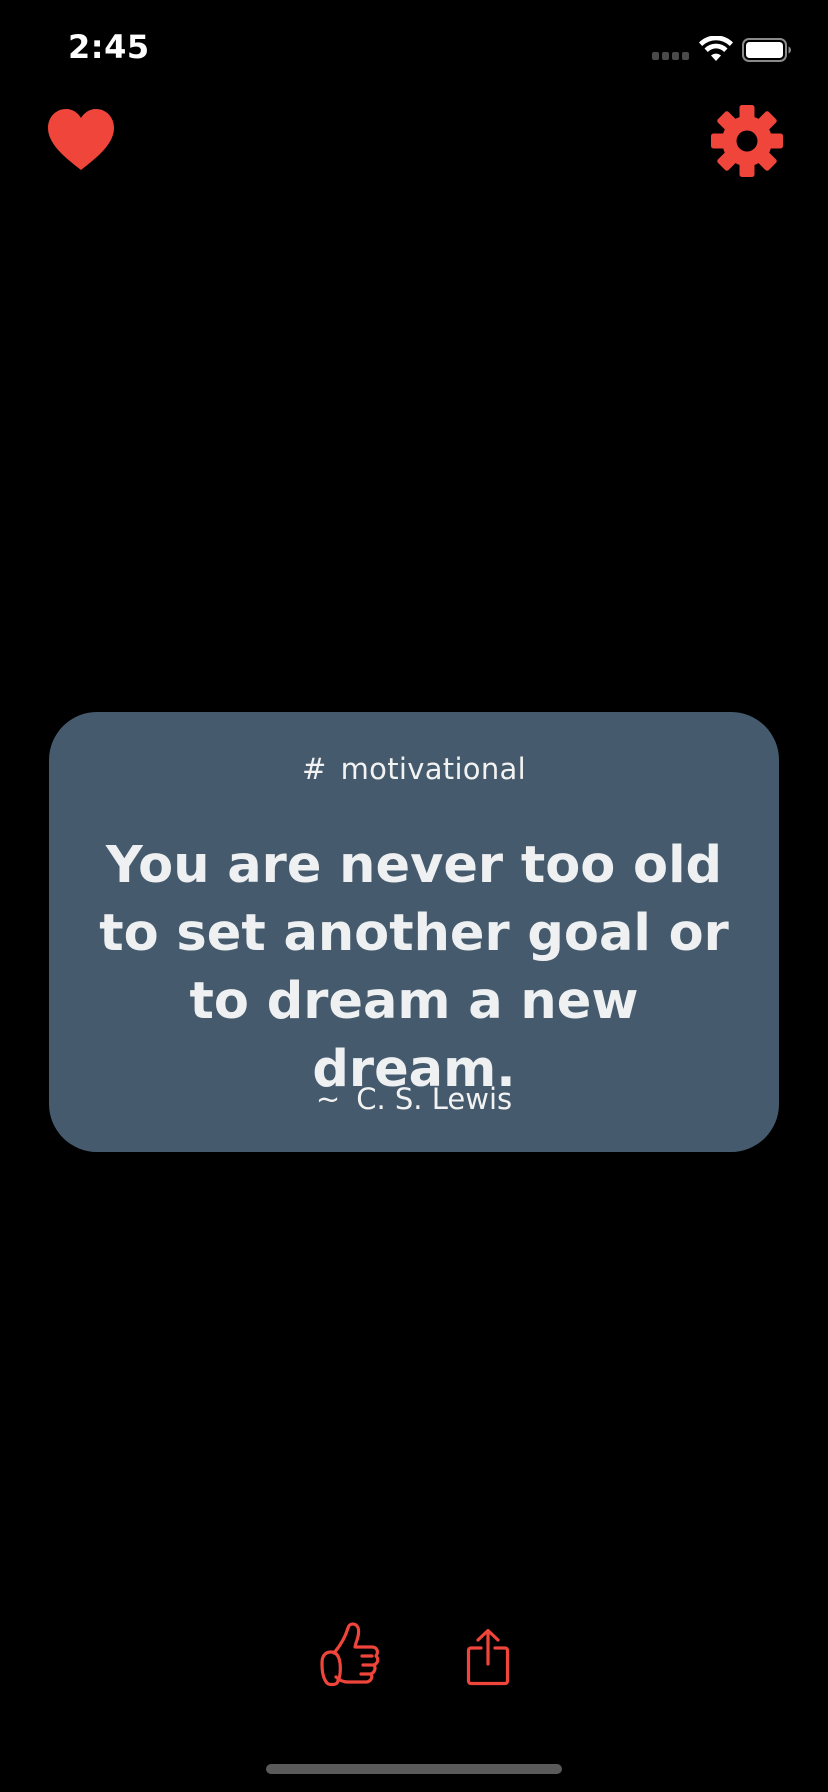 The image size is (828, 1792). Describe the element at coordinates (672, 57) in the screenshot. I see `cellular-signal-icon` at that location.